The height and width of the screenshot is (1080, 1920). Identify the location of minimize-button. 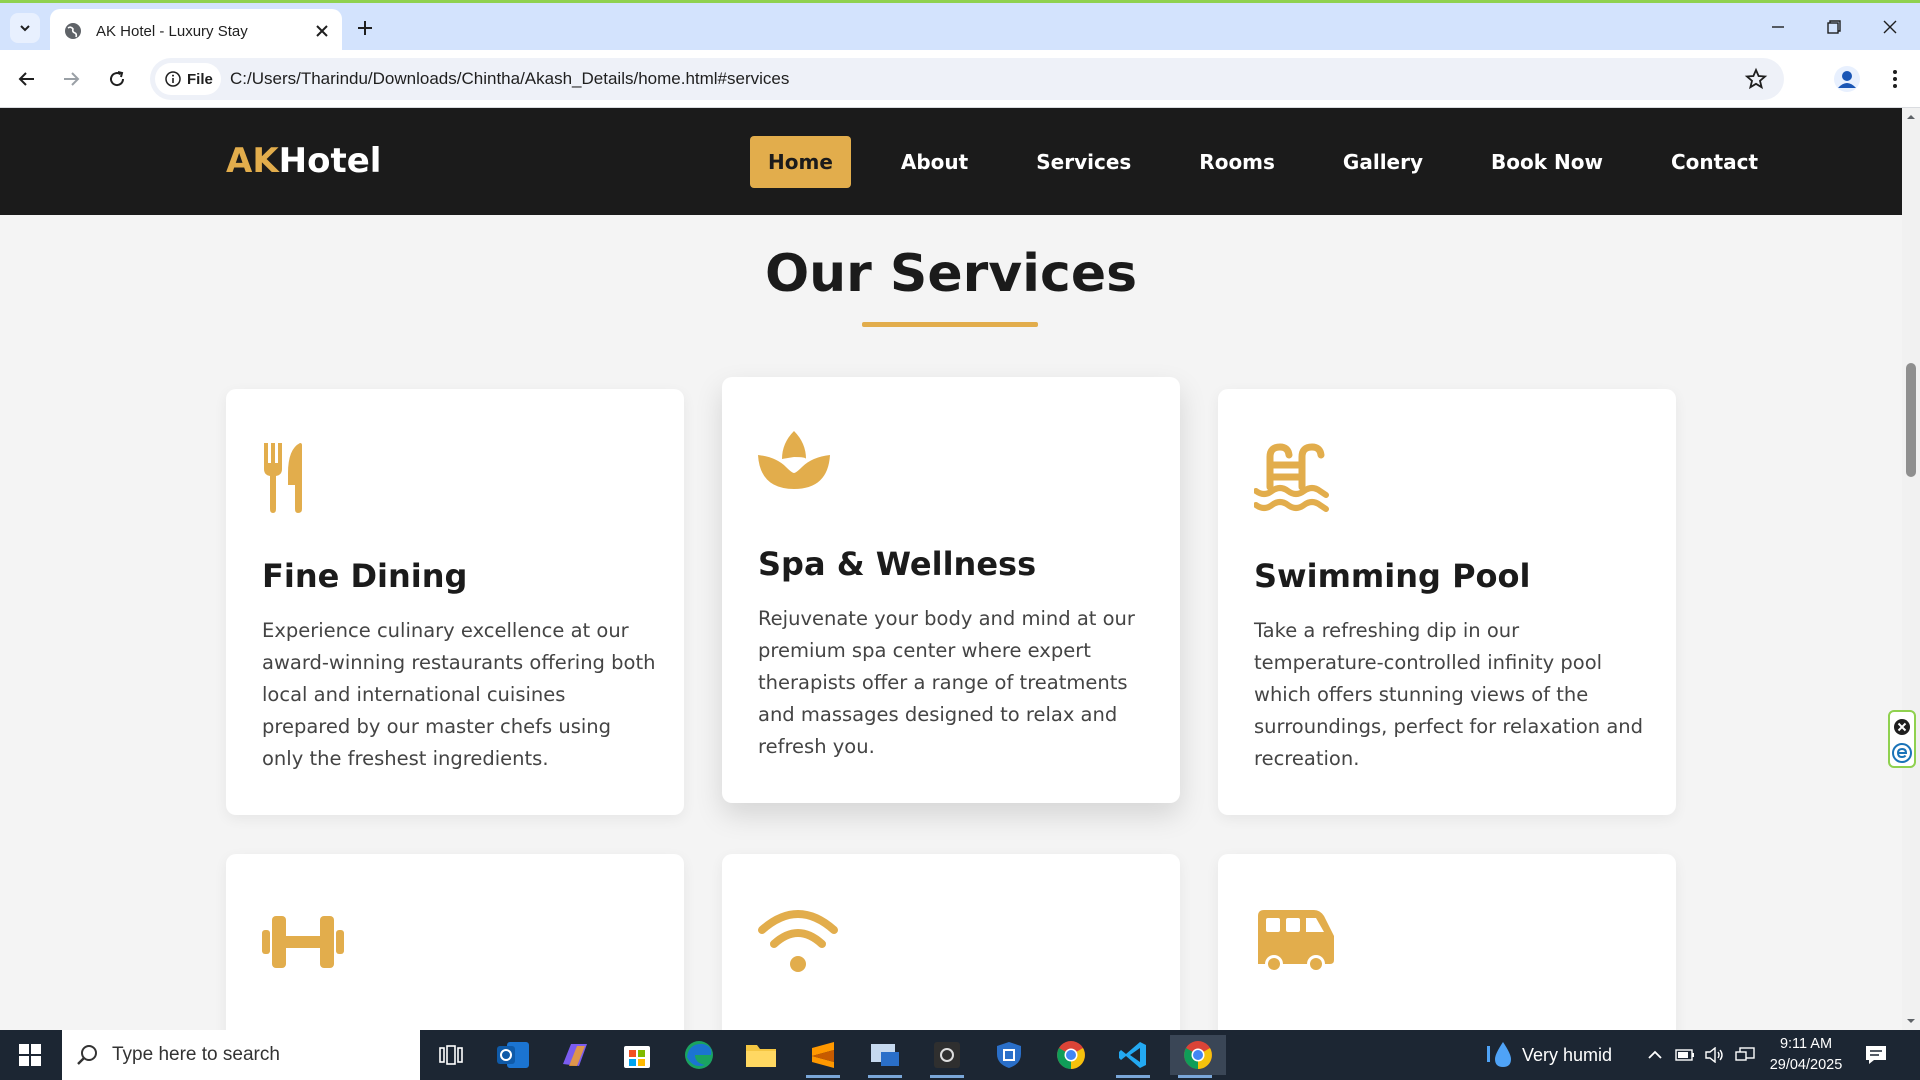
(1778, 27).